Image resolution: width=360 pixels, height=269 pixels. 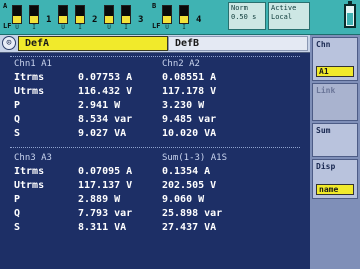 I want to click on mode-status: Norm 0.50 s, so click(x=247, y=16).